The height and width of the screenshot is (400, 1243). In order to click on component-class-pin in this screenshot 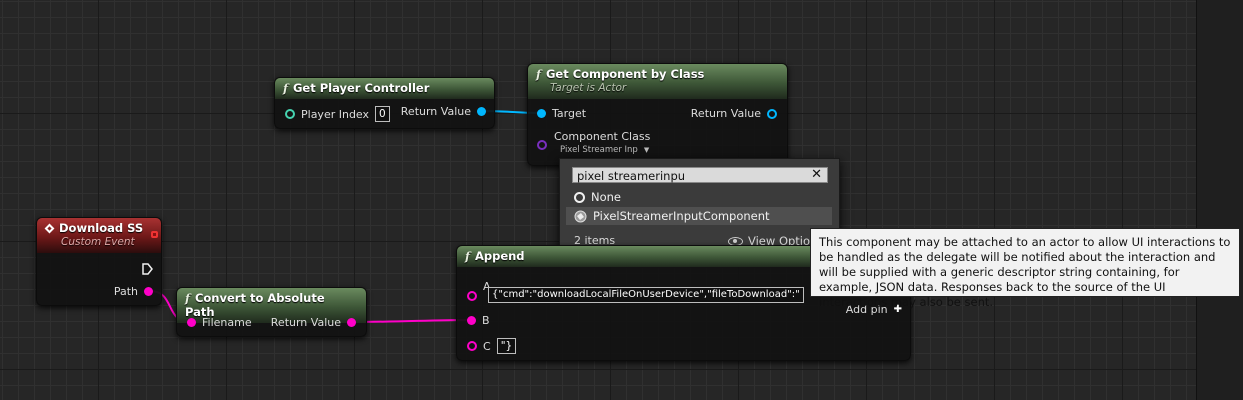, I will do `click(542, 145)`.